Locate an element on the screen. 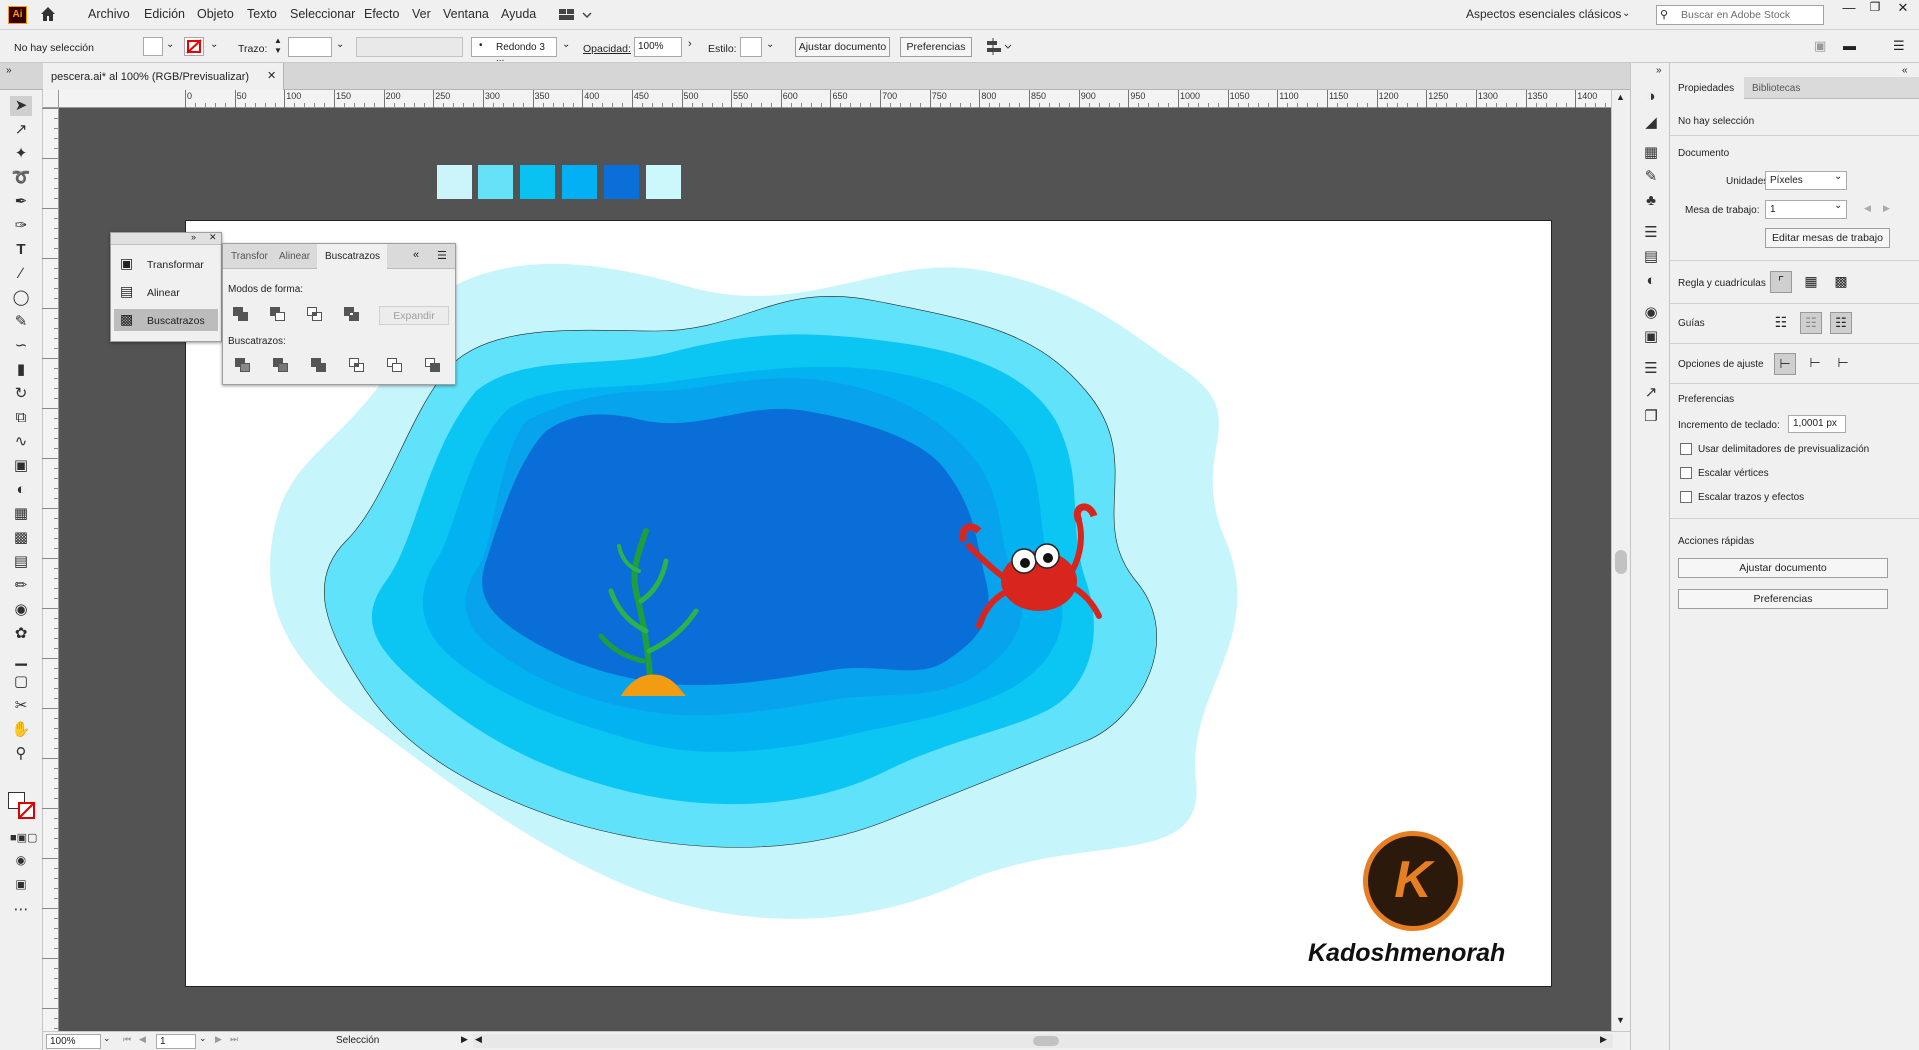  eraser-tool-icon: ▮ is located at coordinates (21, 370).